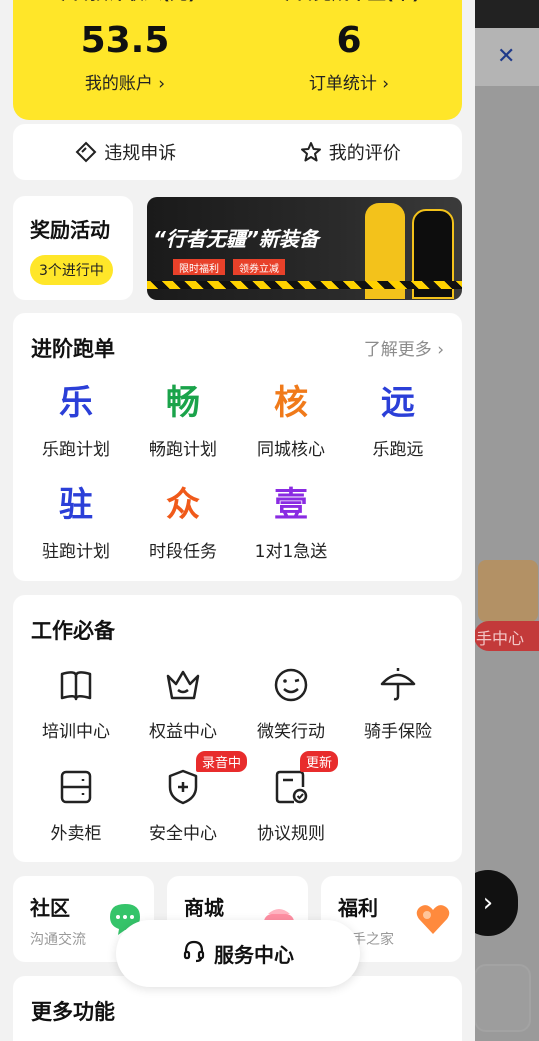 This screenshot has width=539, height=1041. I want to click on plan-item-changpao: 畅 畅跑计划, so click(183, 420).